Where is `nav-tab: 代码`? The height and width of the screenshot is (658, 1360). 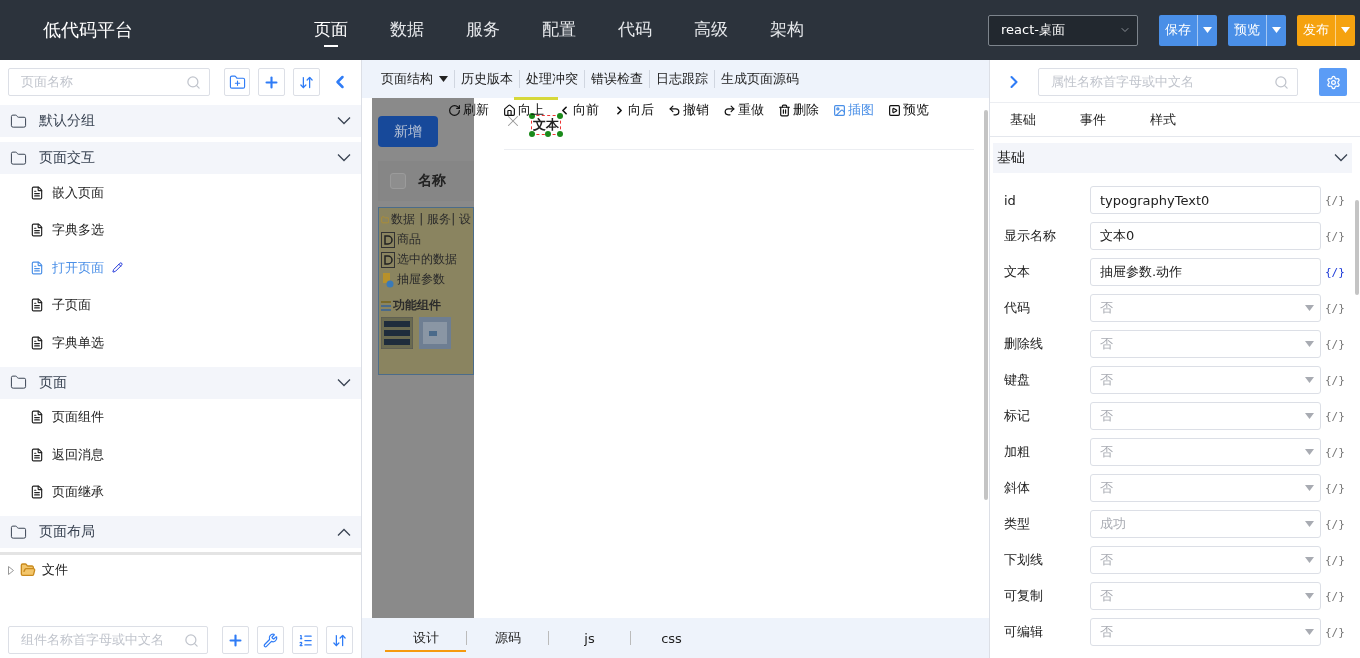 nav-tab: 代码 is located at coordinates (635, 30).